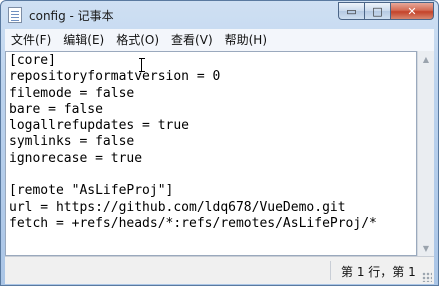  What do you see at coordinates (425, 153) in the screenshot?
I see `vertical-scrollbar: ▲ ▼` at bounding box center [425, 153].